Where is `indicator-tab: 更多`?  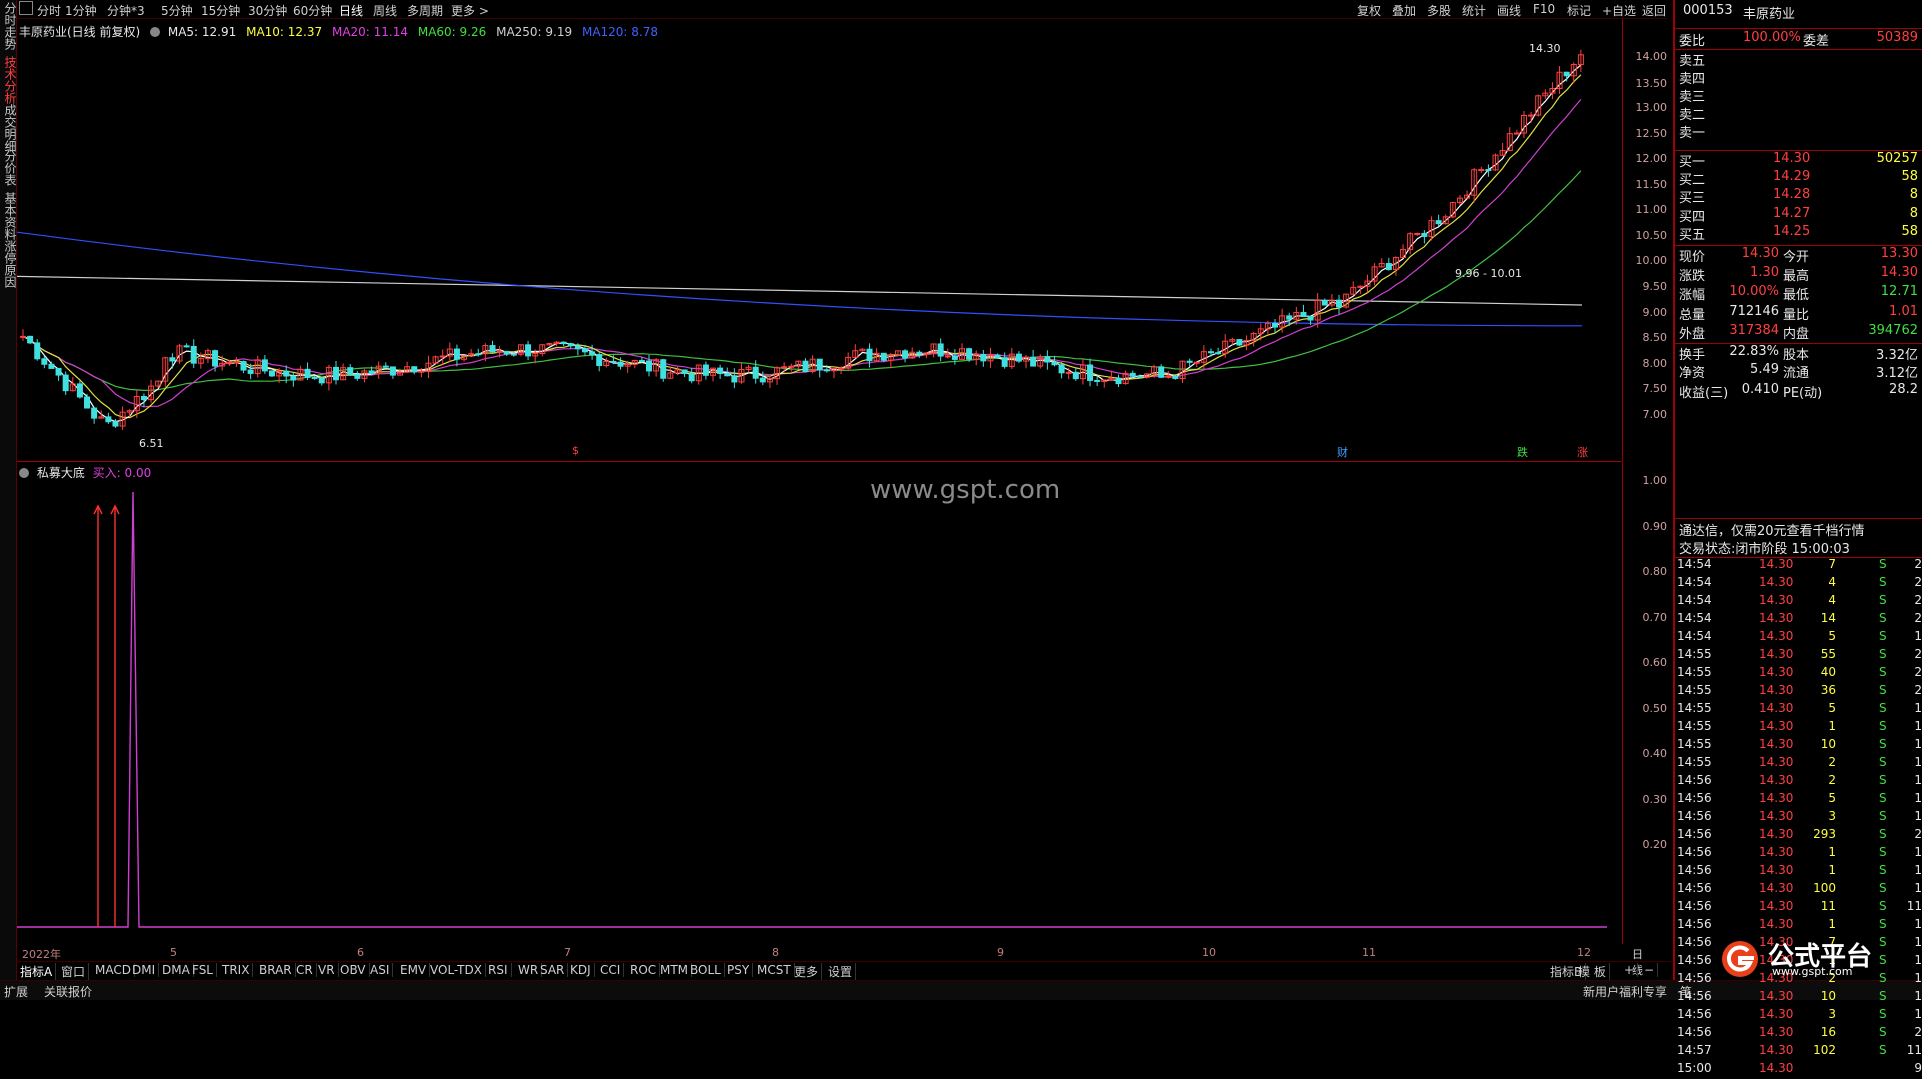 indicator-tab: 更多 is located at coordinates (807, 971).